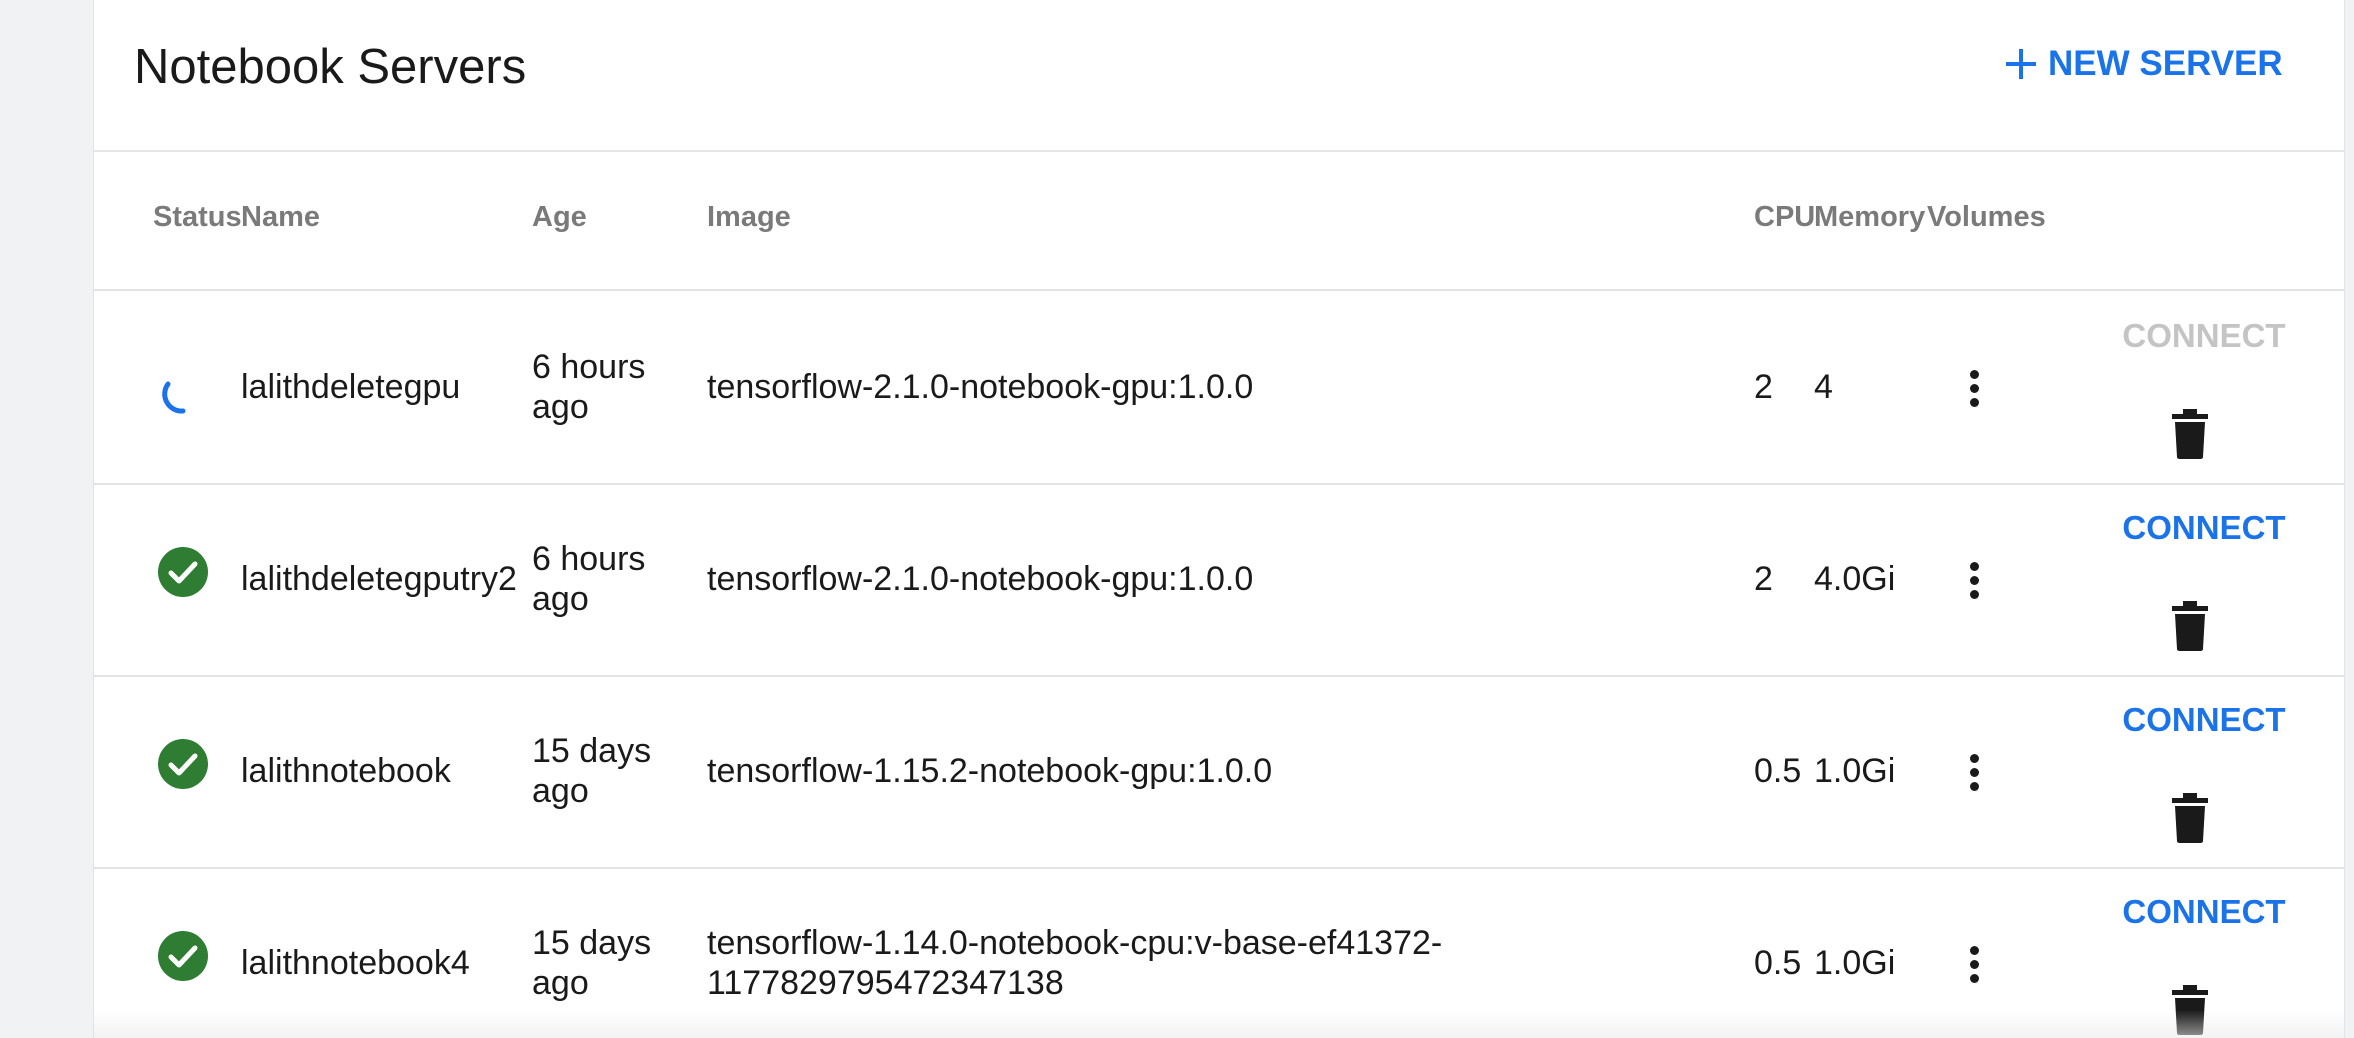 Image resolution: width=2354 pixels, height=1038 pixels. What do you see at coordinates (174, 397) in the screenshot?
I see `spinner-icon` at bounding box center [174, 397].